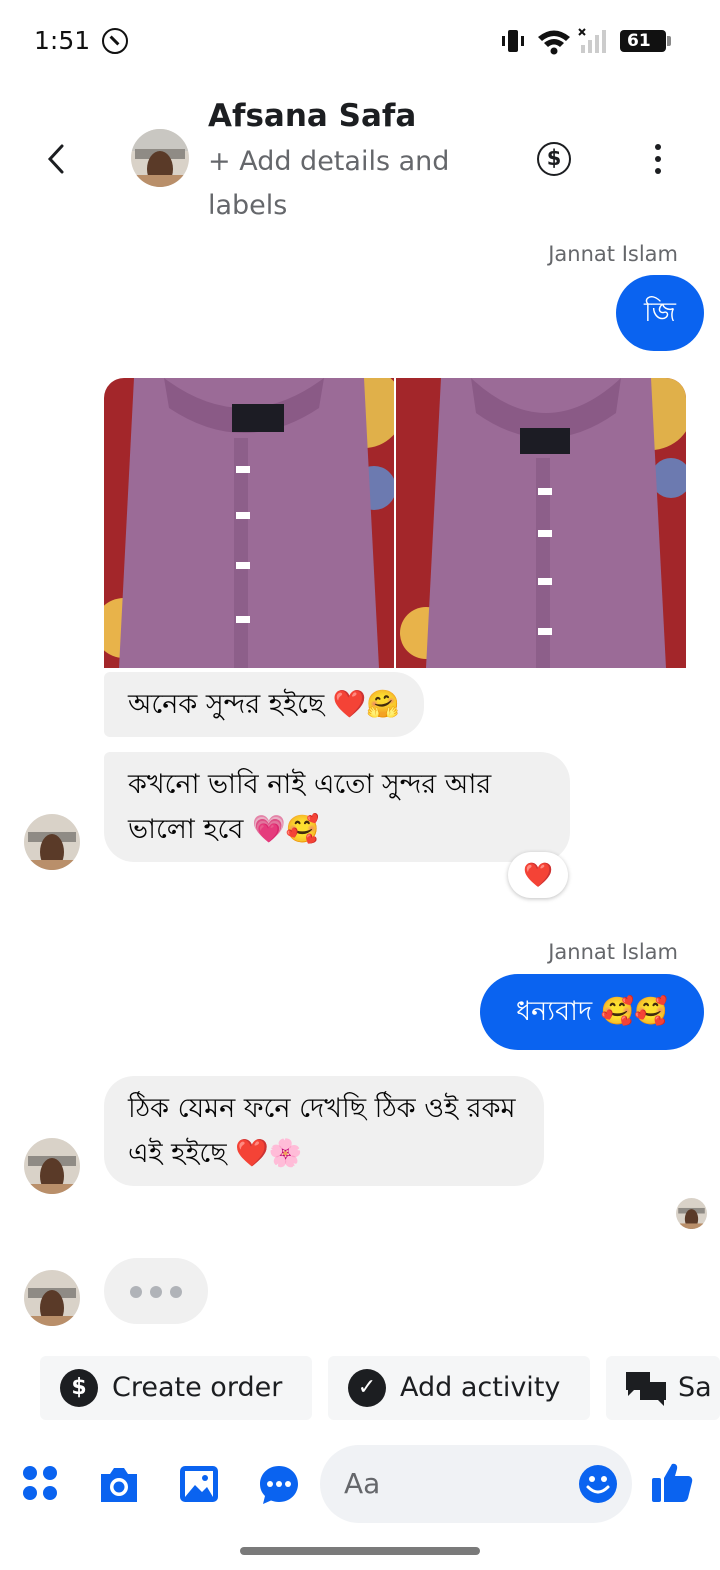  What do you see at coordinates (197, 1387) in the screenshot?
I see `create-order-label: Create order` at bounding box center [197, 1387].